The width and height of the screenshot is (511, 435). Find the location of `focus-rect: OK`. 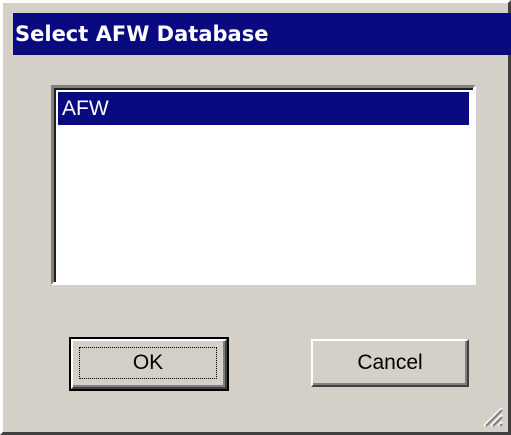

focus-rect: OK is located at coordinates (148, 363).